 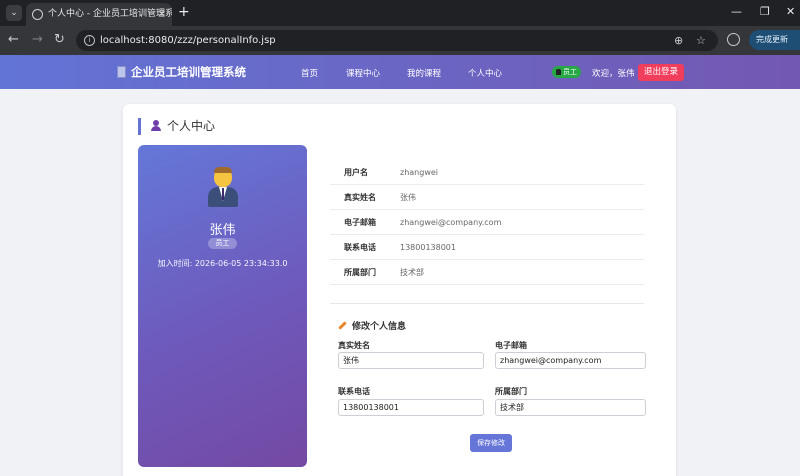 I want to click on role-badge: 员工, so click(x=566, y=72).